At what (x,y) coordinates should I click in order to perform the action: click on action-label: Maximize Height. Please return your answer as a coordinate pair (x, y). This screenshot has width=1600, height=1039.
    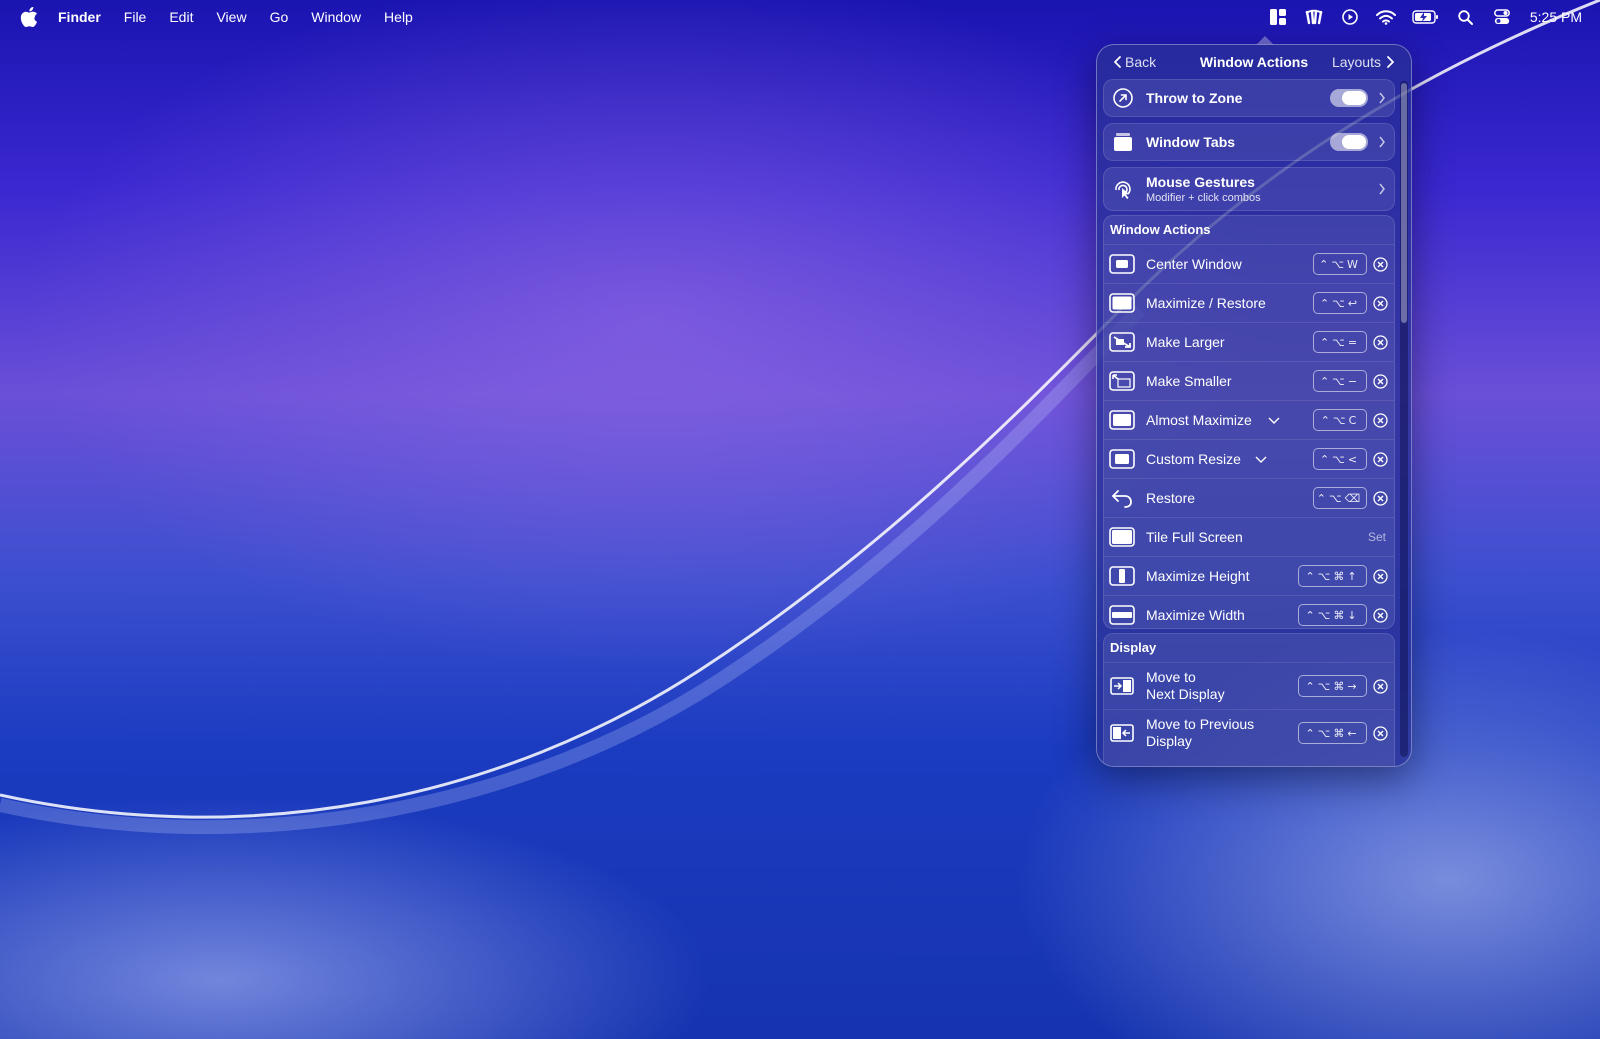
    Looking at the image, I should click on (1198, 576).